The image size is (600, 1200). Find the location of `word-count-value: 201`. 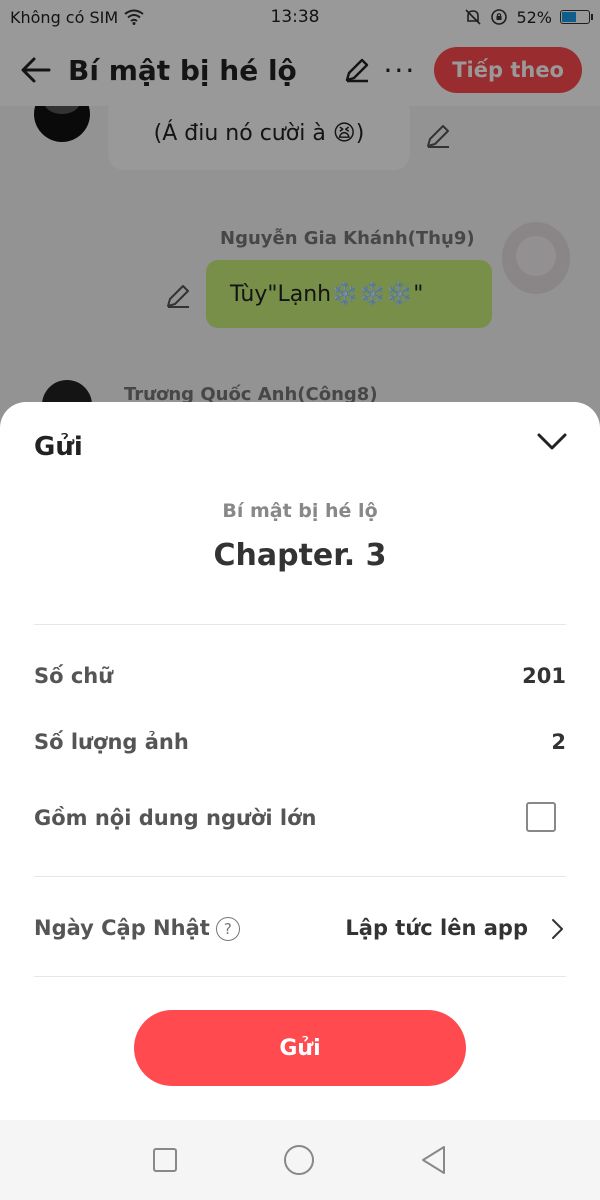

word-count-value: 201 is located at coordinates (544, 676).